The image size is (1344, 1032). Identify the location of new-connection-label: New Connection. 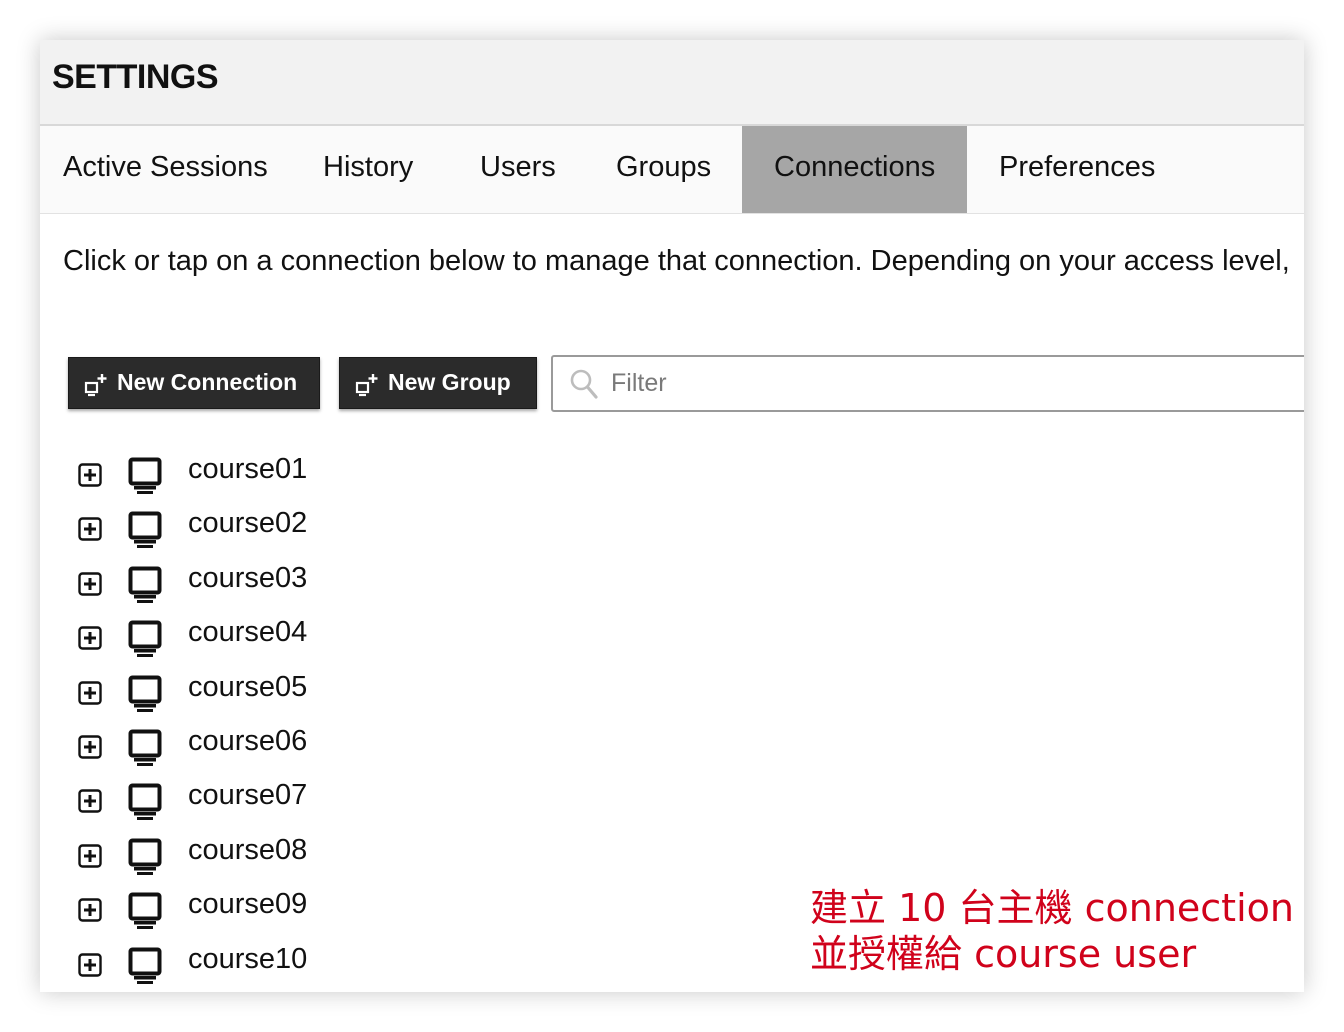
(207, 382).